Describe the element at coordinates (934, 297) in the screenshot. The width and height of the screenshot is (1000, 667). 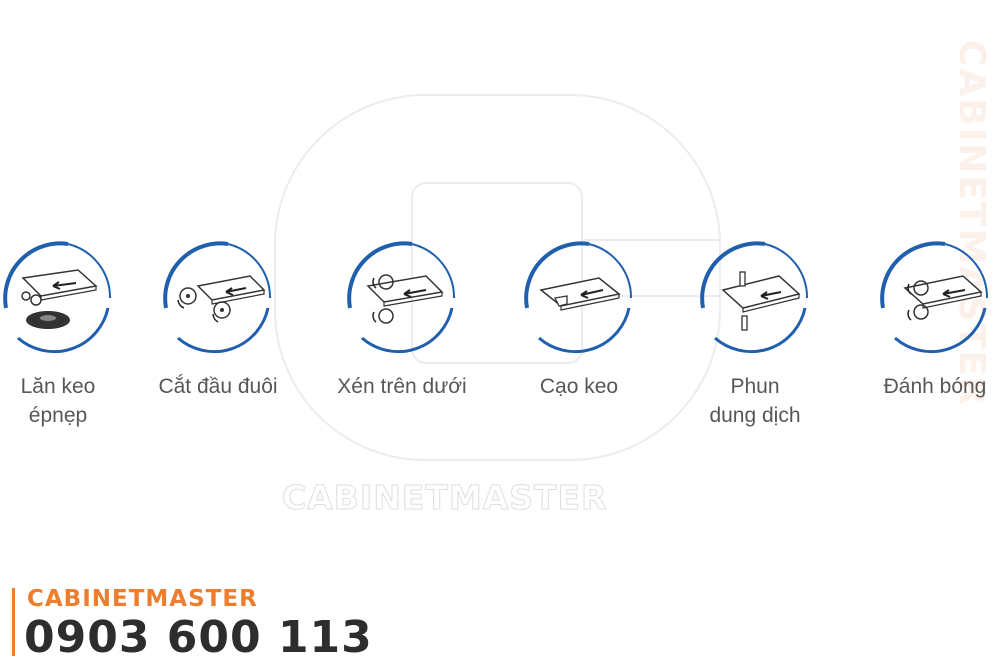
I see `polishing-icon` at that location.